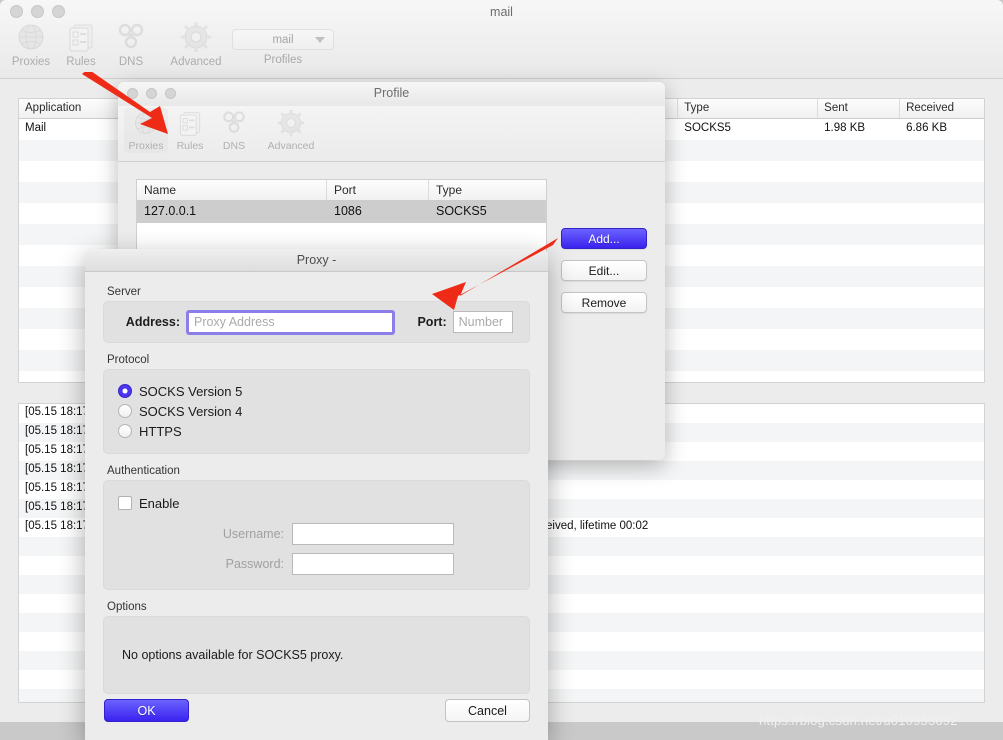 The image size is (1003, 740). I want to click on proxy-dialog-footer: OK Cancel, so click(316, 712).